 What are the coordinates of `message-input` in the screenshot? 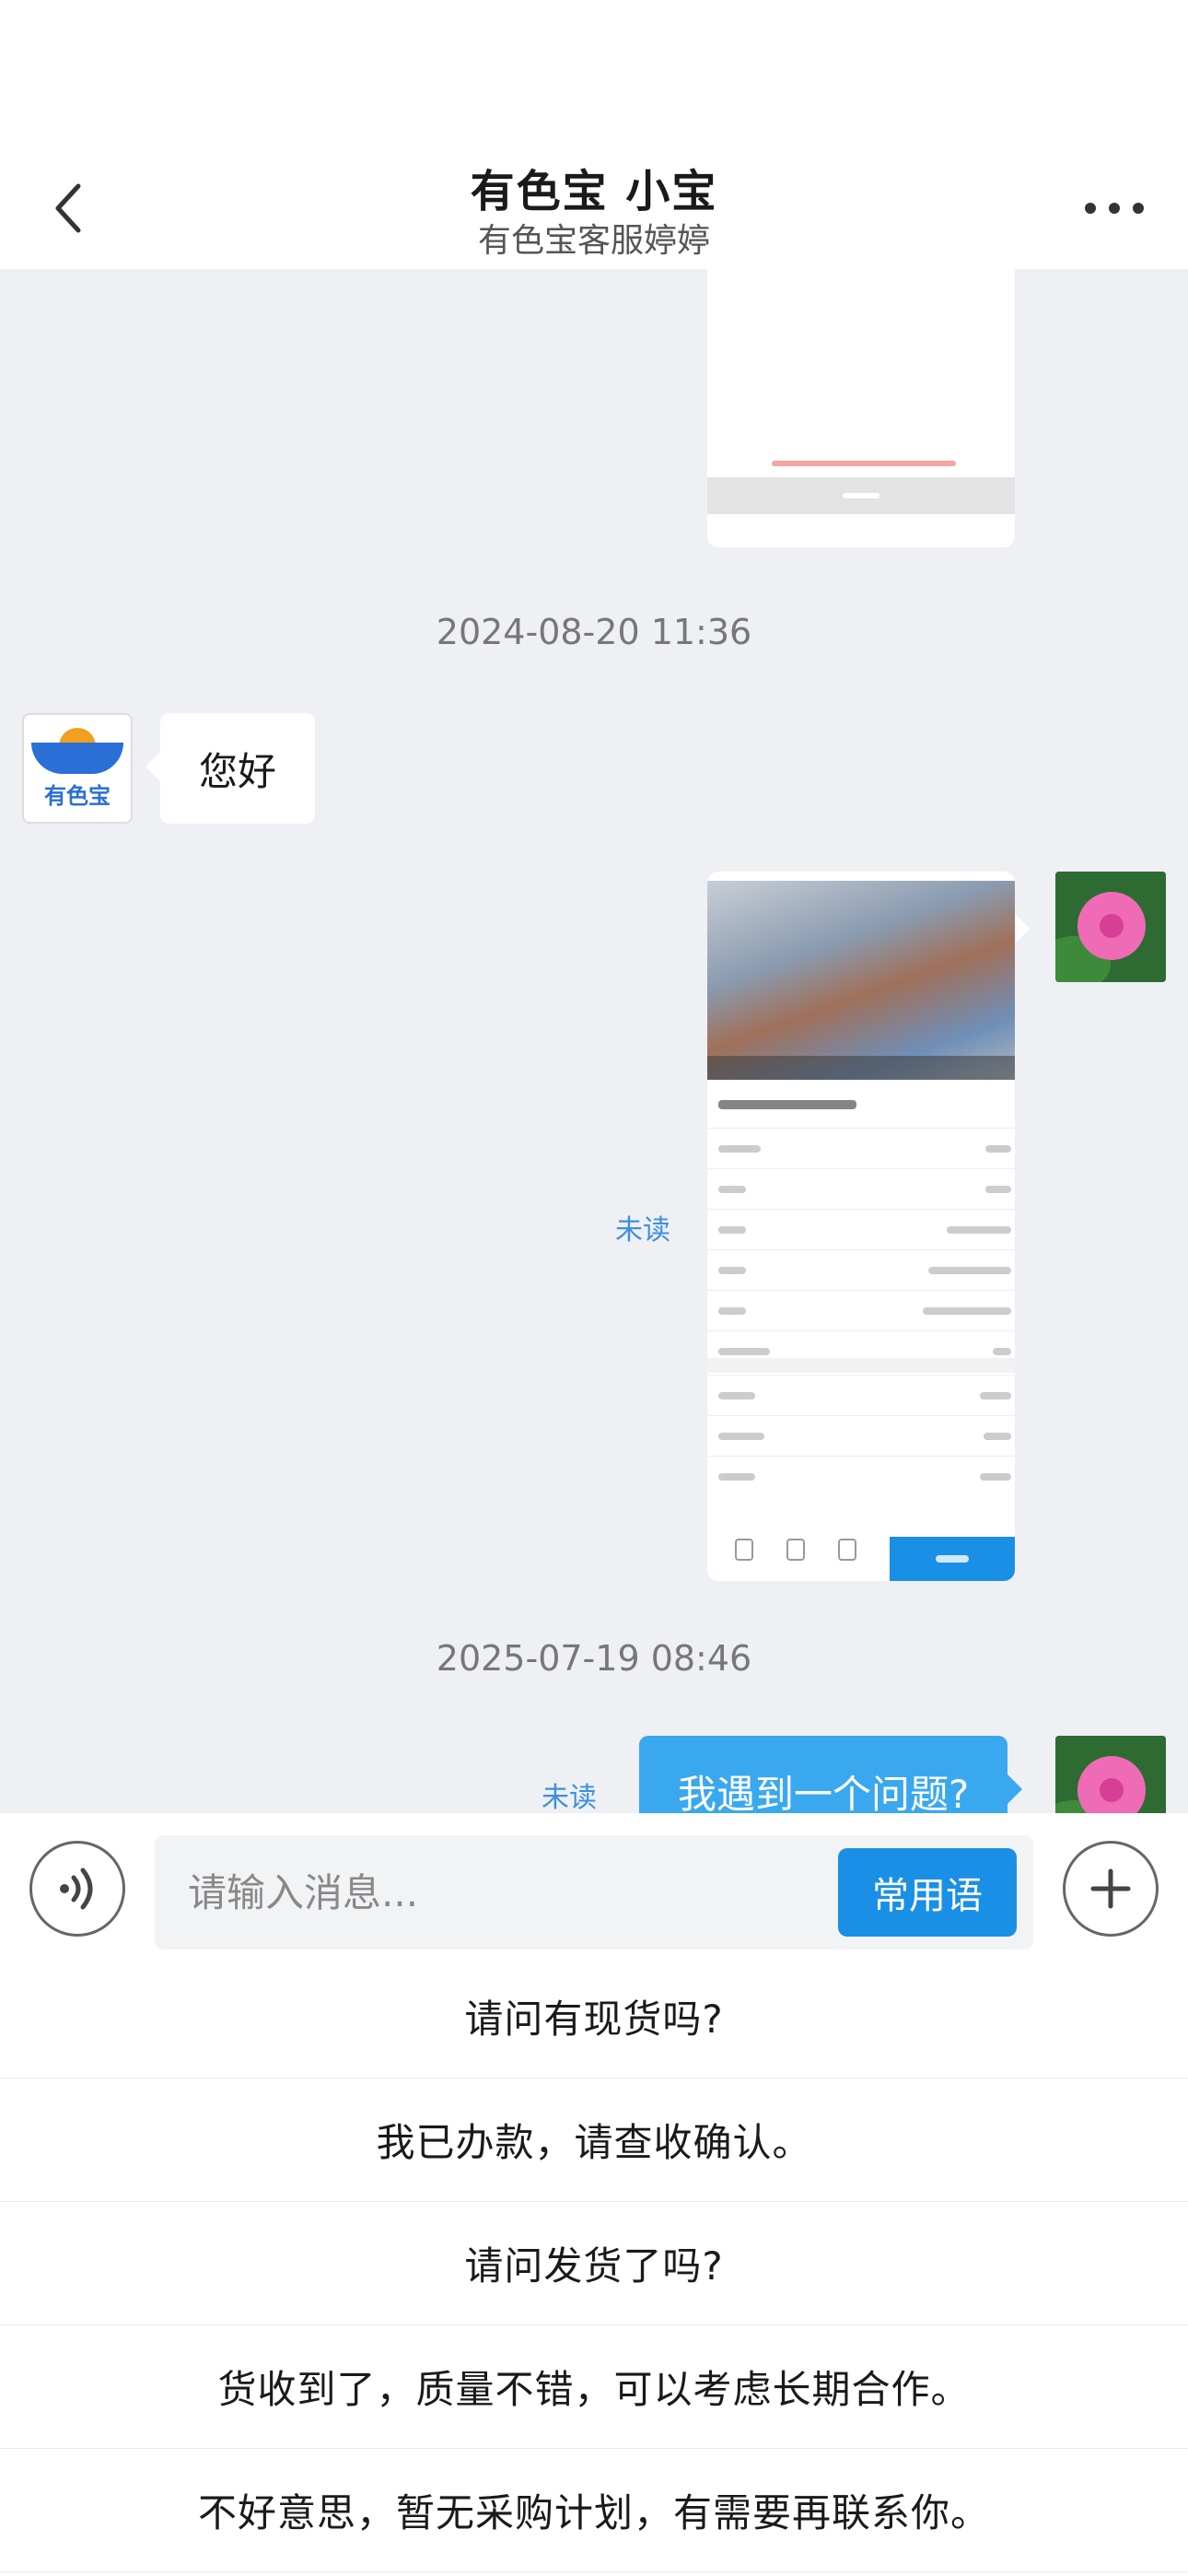 It's located at (510, 1892).